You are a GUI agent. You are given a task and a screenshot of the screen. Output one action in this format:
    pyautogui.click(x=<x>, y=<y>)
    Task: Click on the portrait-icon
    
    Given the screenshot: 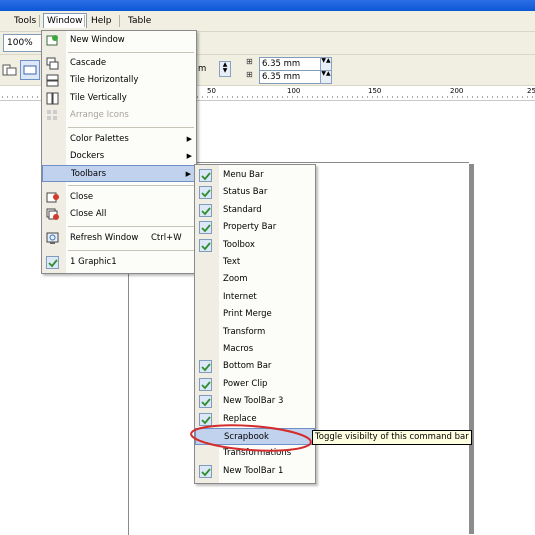 What is the action you would take?
    pyautogui.click(x=10, y=70)
    